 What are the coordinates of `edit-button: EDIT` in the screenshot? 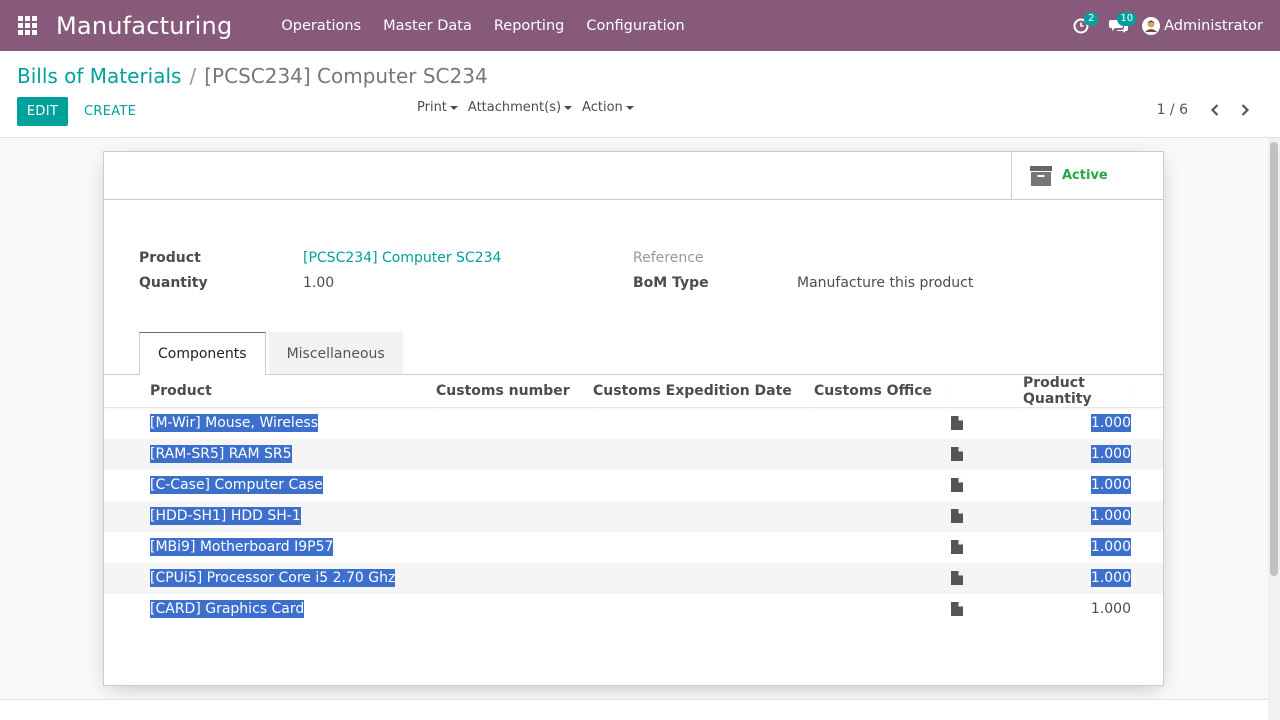 It's located at (42, 111).